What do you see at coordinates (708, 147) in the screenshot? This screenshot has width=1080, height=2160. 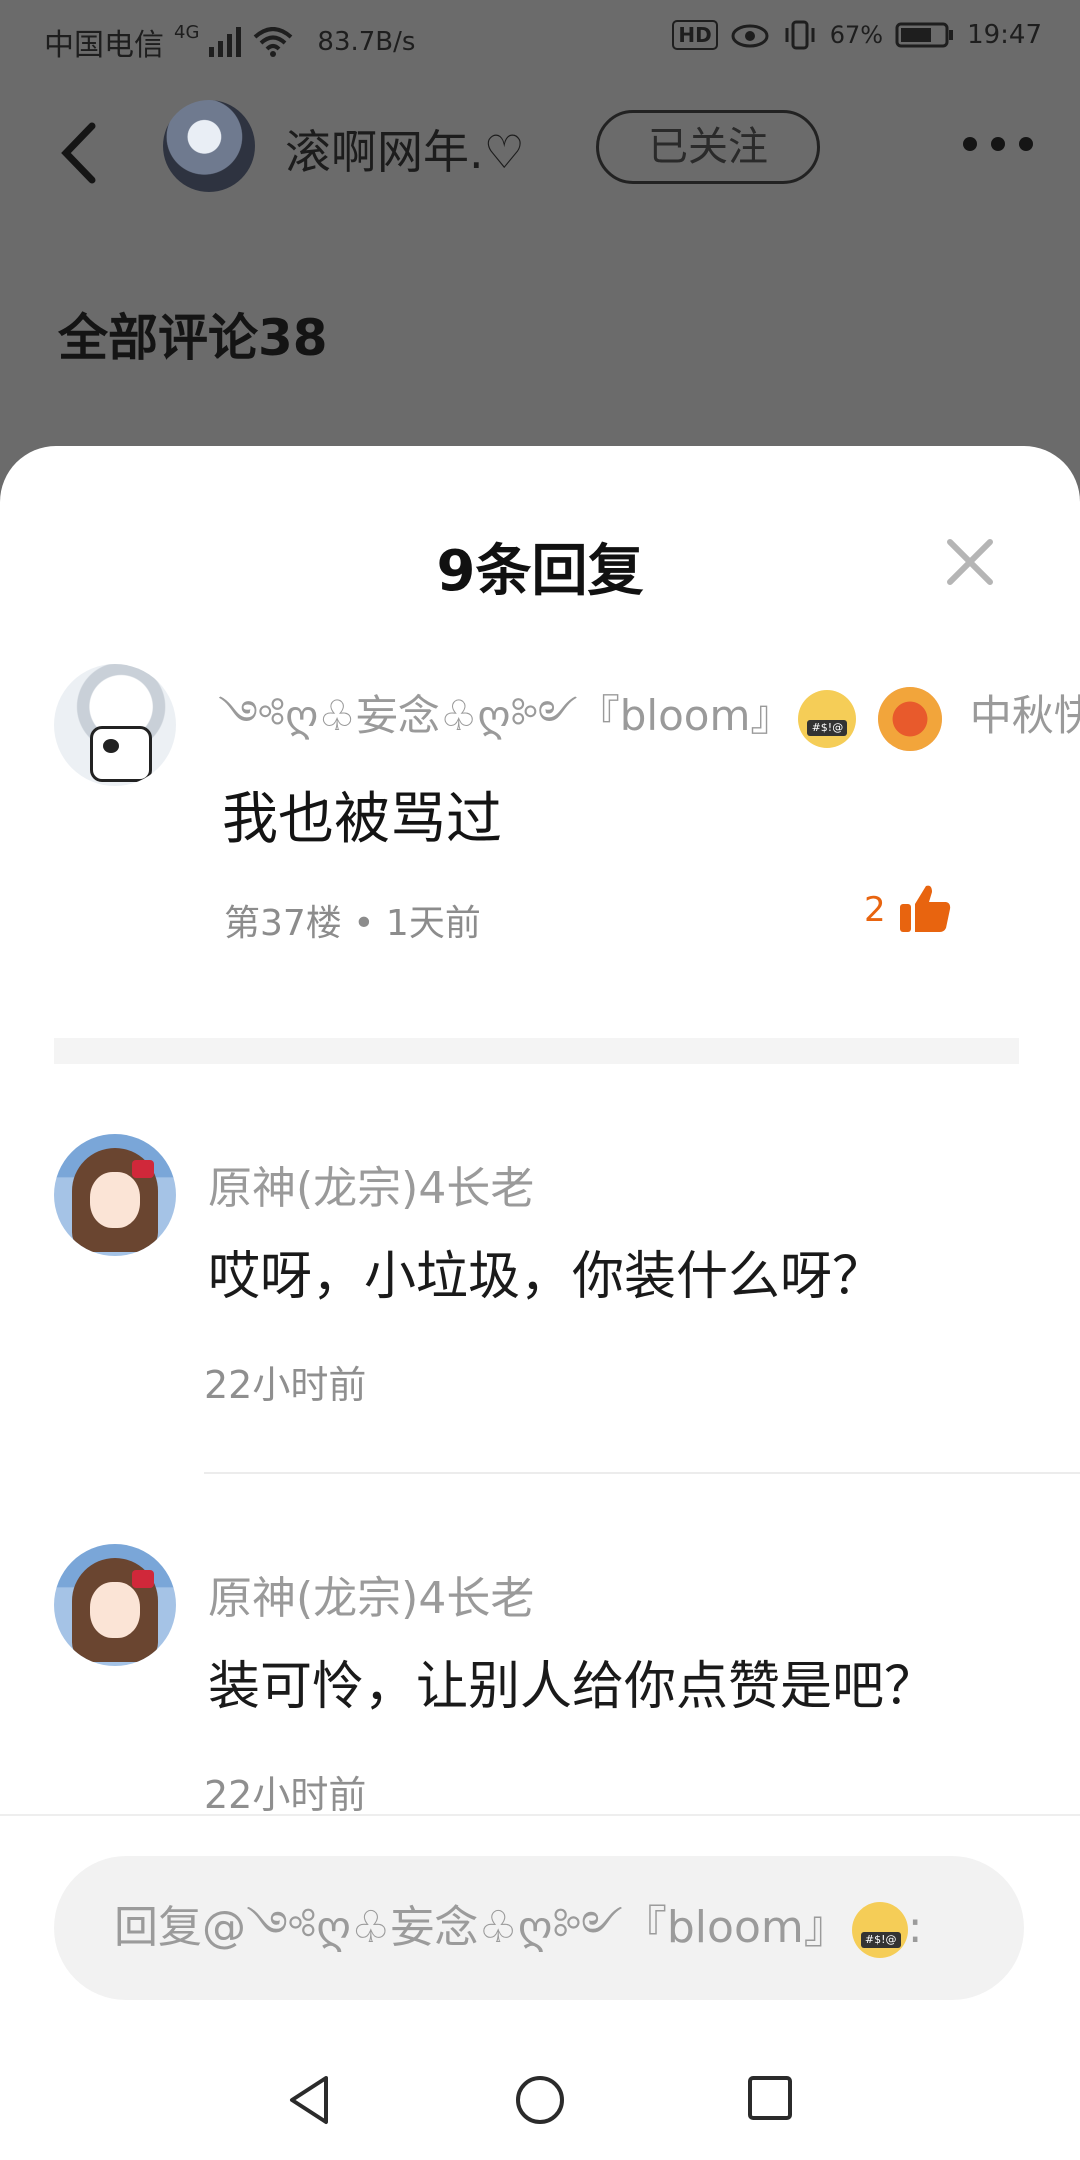 I see `follow-button: 已关注` at bounding box center [708, 147].